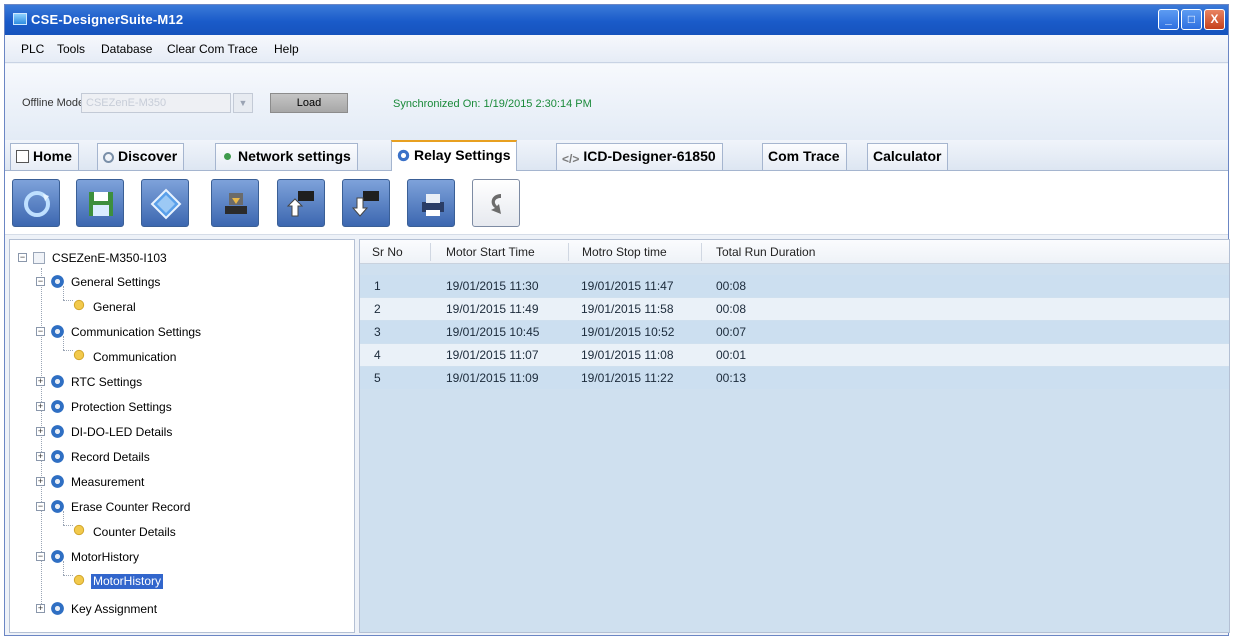 The width and height of the screenshot is (1233, 640). Describe the element at coordinates (286, 156) in the screenshot. I see `tab-network-settings: Network settings` at that location.